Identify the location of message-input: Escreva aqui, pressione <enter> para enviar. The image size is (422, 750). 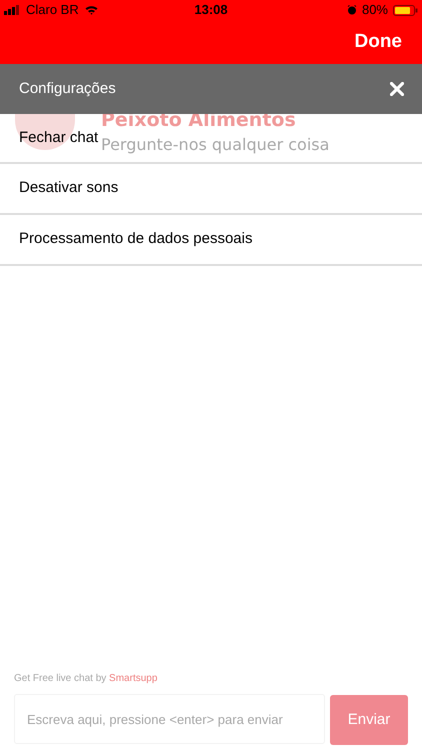
(169, 719).